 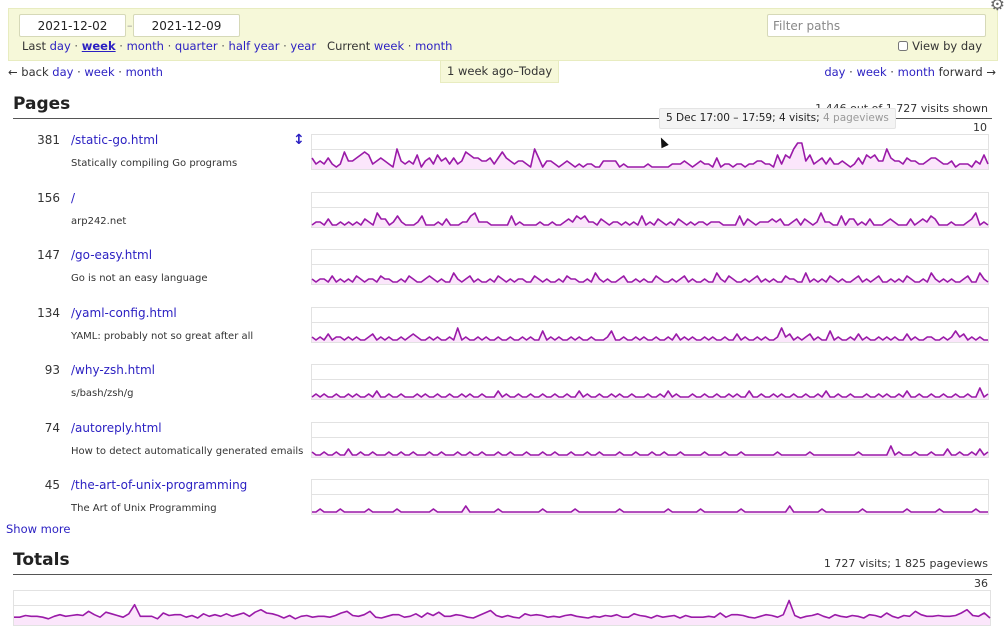 What do you see at coordinates (48, 197) in the screenshot?
I see `visit-count: 156` at bounding box center [48, 197].